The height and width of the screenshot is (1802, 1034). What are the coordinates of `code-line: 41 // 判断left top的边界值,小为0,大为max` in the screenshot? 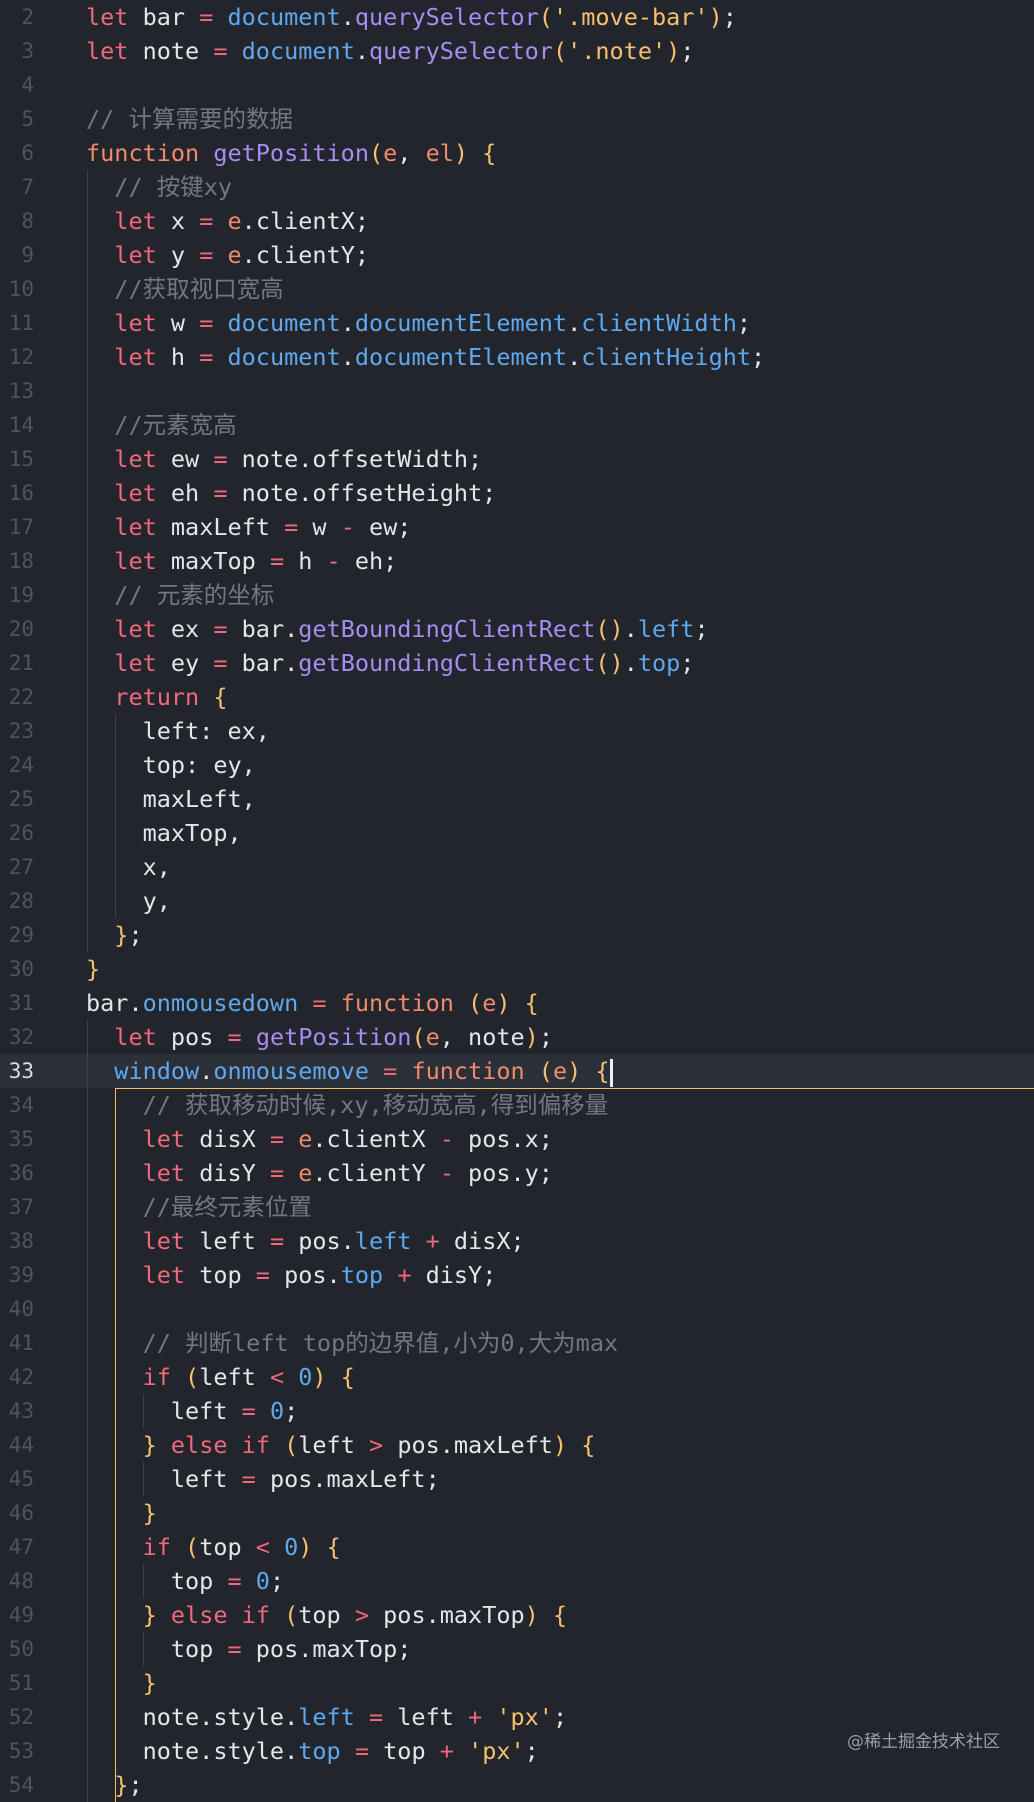 It's located at (517, 1343).